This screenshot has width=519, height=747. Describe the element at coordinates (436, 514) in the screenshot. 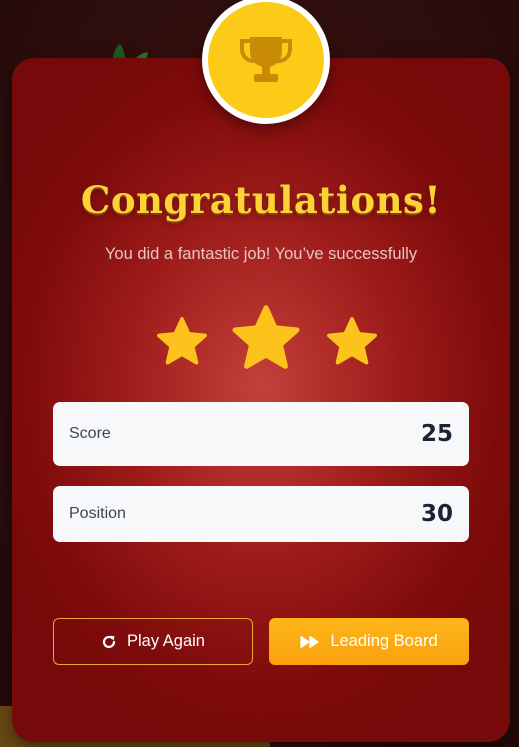

I see `position-value: 30` at that location.